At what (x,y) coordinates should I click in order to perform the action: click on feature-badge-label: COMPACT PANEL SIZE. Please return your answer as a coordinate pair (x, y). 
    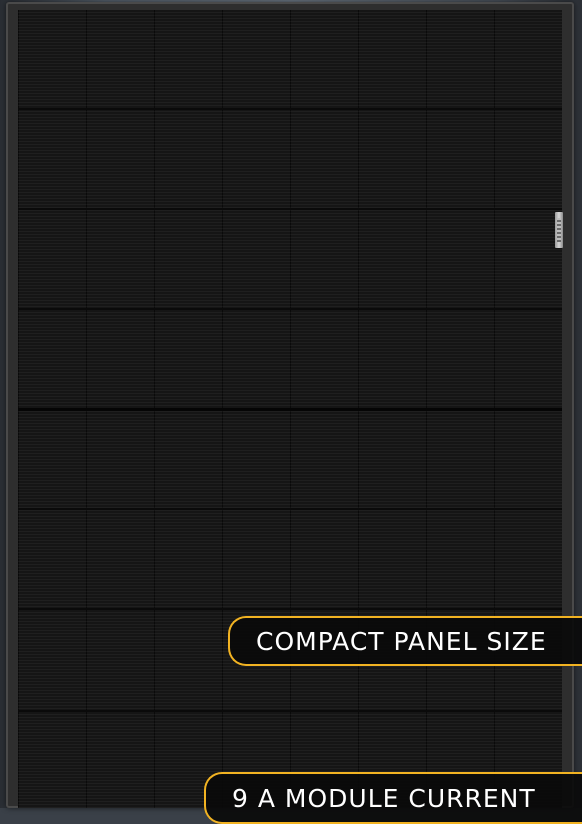
    Looking at the image, I should click on (401, 641).